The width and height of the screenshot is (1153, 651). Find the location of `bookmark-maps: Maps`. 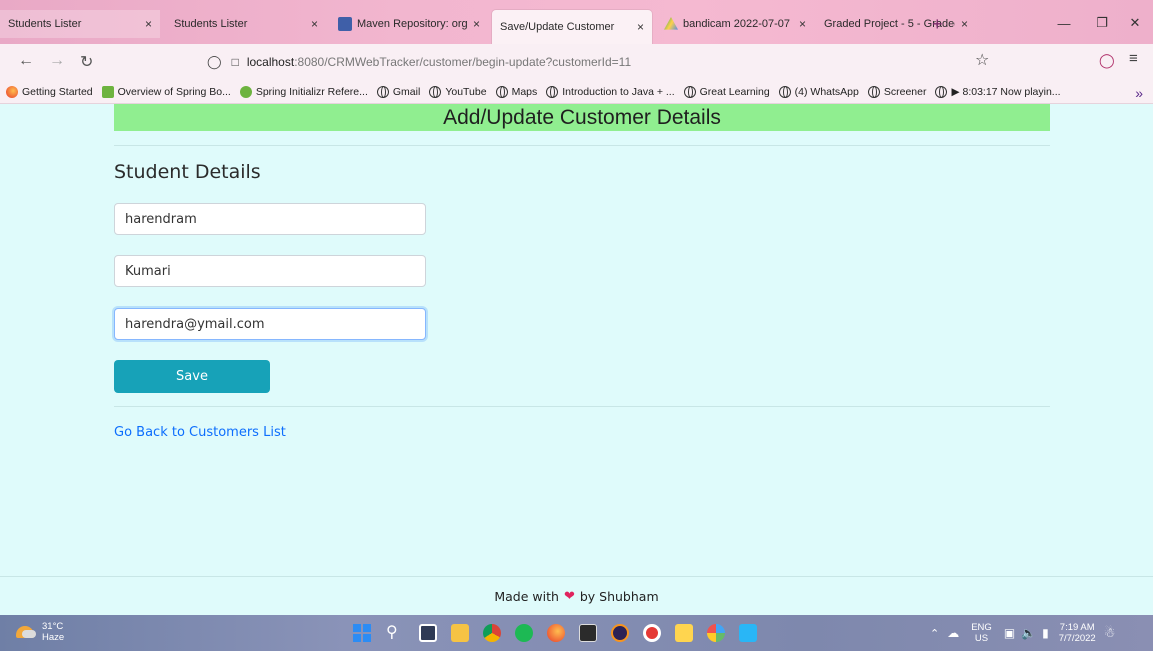

bookmark-maps: Maps is located at coordinates (516, 91).